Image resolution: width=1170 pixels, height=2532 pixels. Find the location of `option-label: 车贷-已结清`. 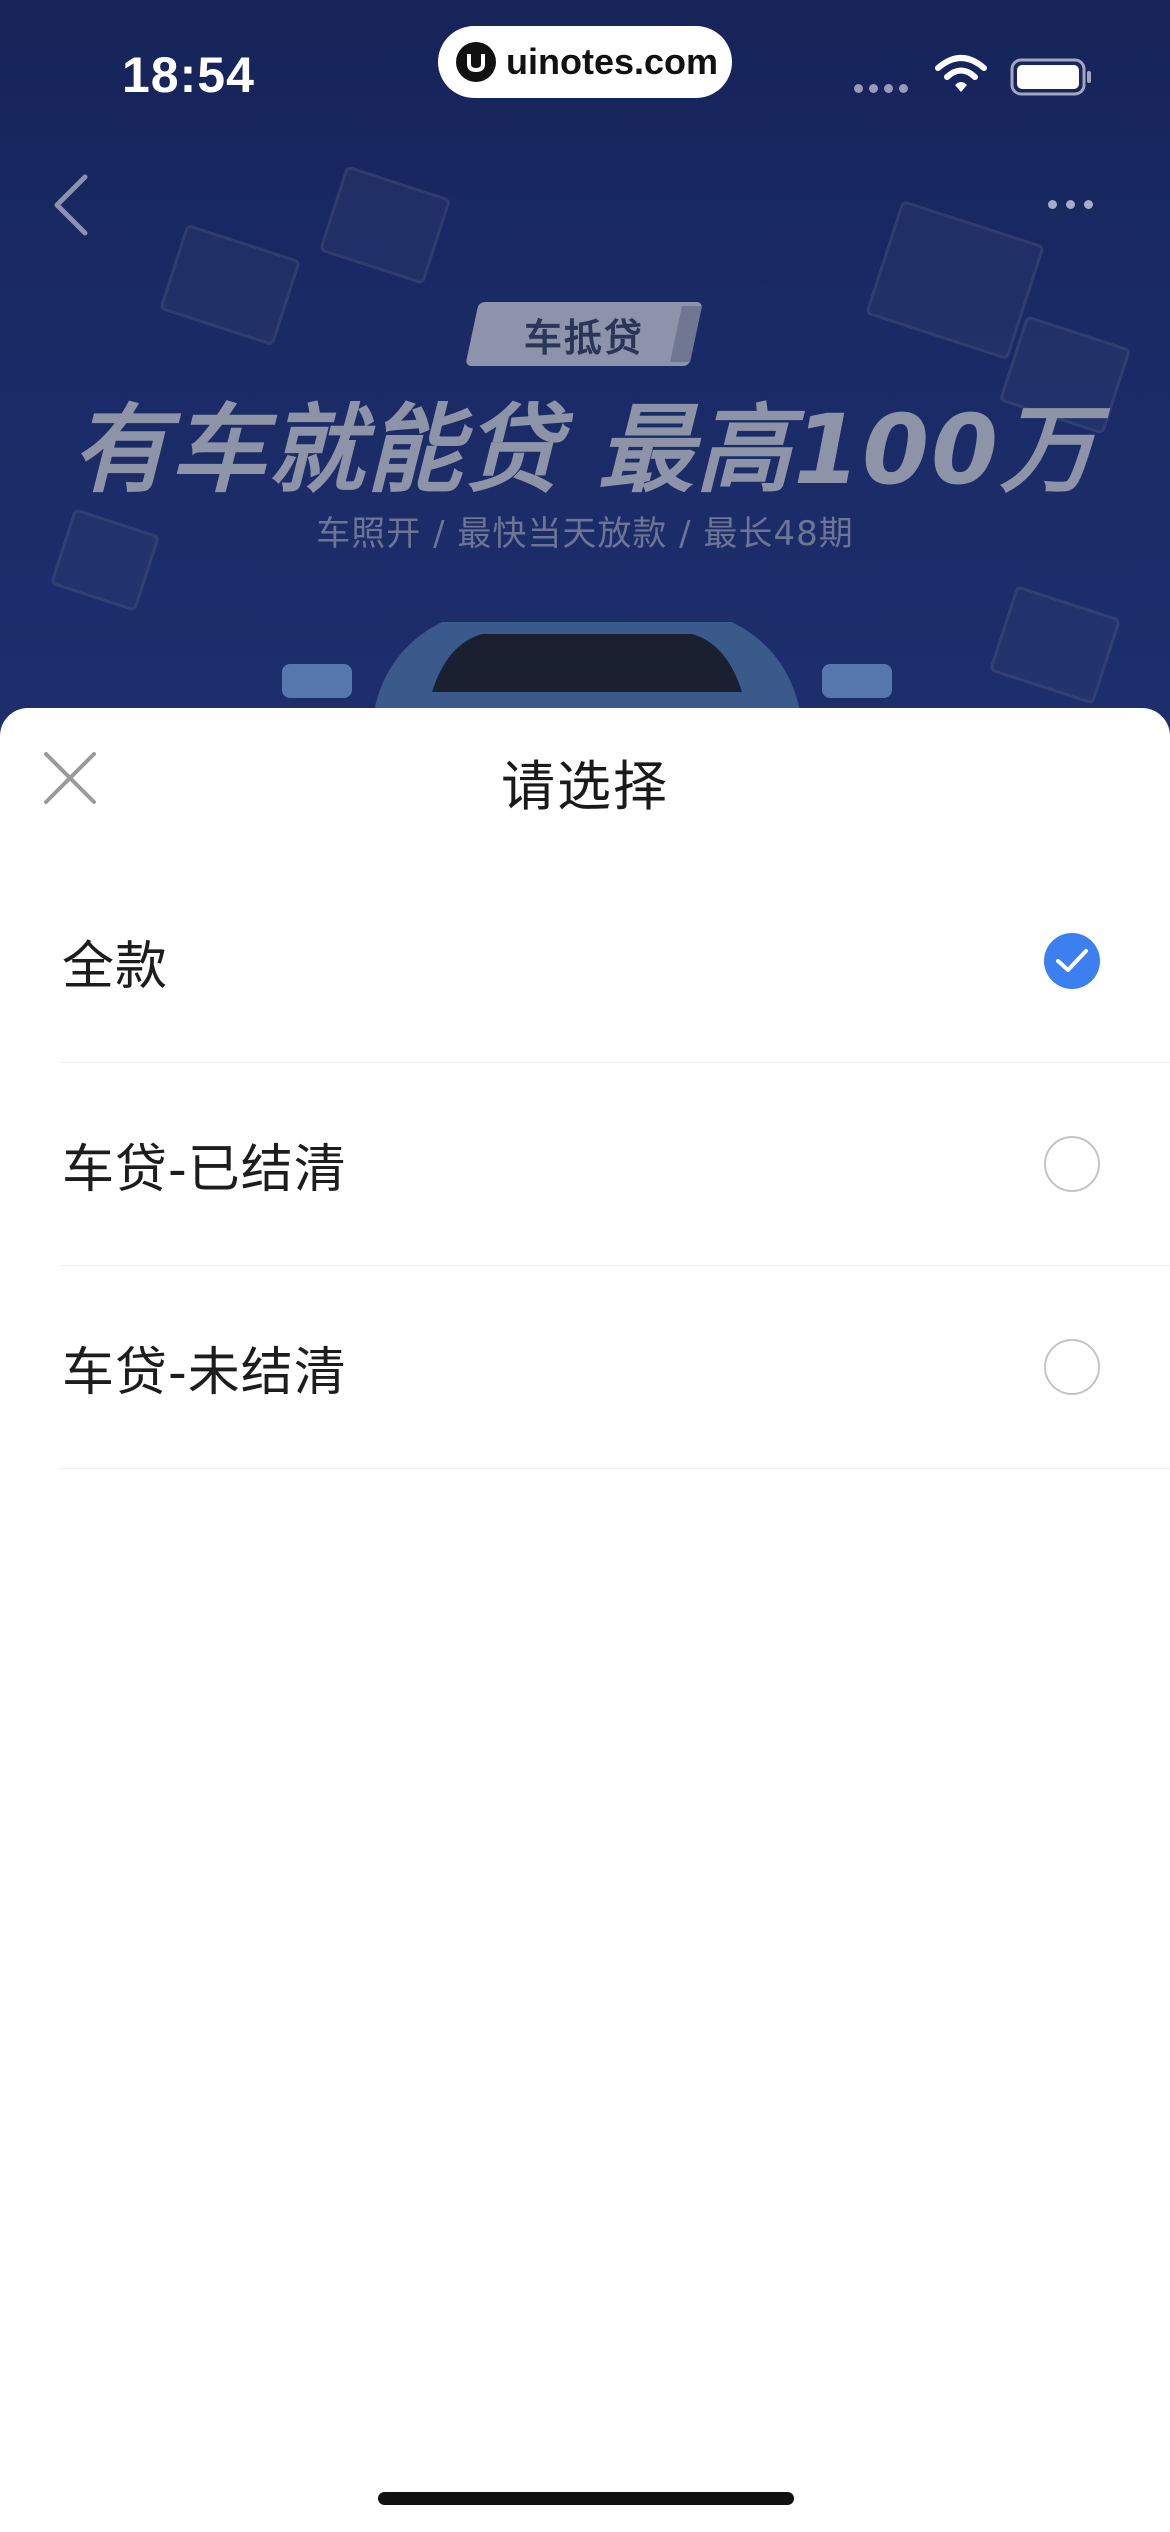

option-label: 车贷-已结清 is located at coordinates (204, 1170).